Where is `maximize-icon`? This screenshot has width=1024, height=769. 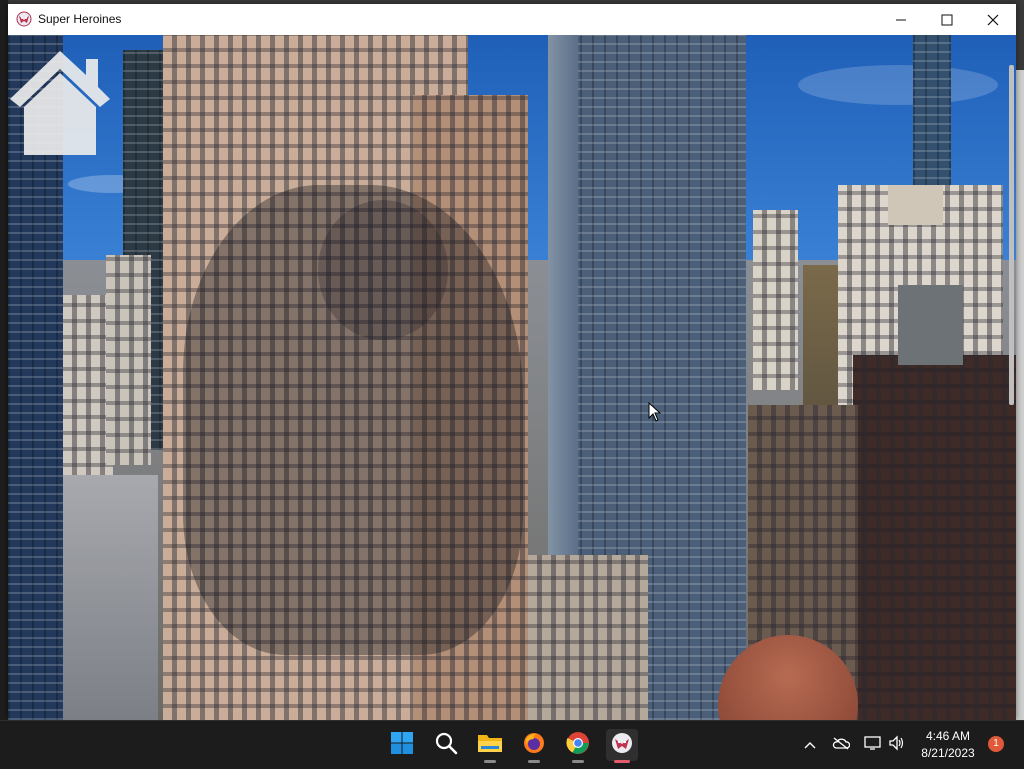
maximize-icon is located at coordinates (947, 20).